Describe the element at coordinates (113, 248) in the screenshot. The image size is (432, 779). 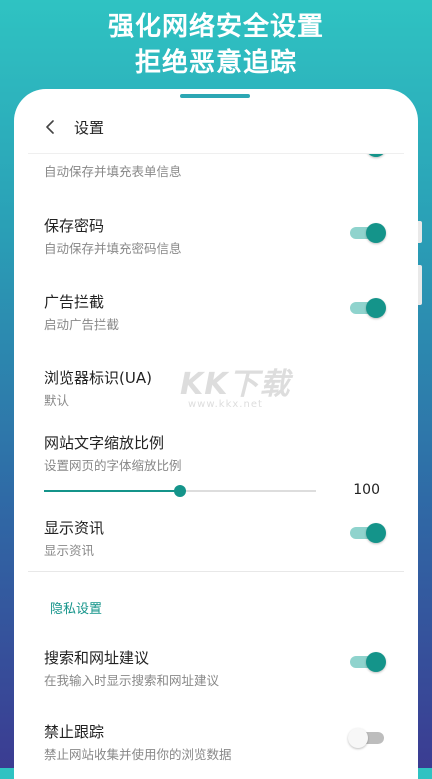
I see `save-password-subtitle: 自动保存并填充密码信息` at that location.